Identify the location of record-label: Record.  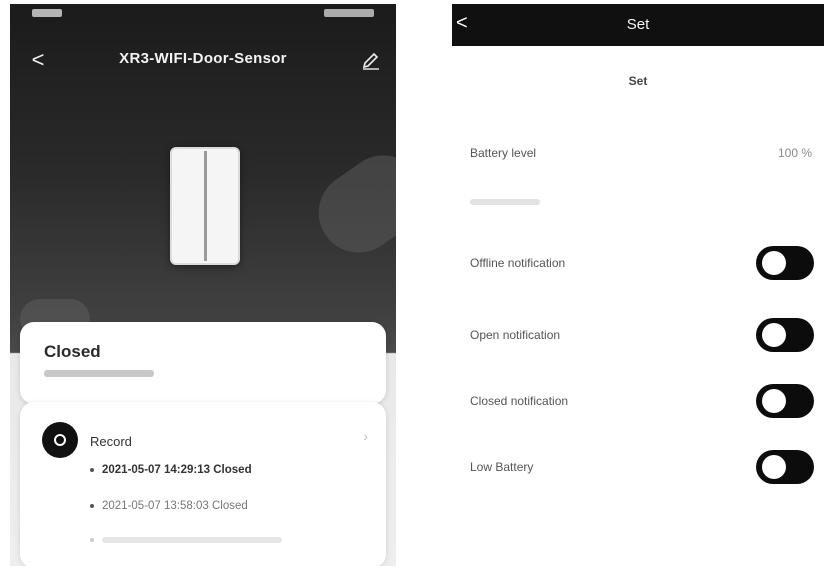
(111, 441).